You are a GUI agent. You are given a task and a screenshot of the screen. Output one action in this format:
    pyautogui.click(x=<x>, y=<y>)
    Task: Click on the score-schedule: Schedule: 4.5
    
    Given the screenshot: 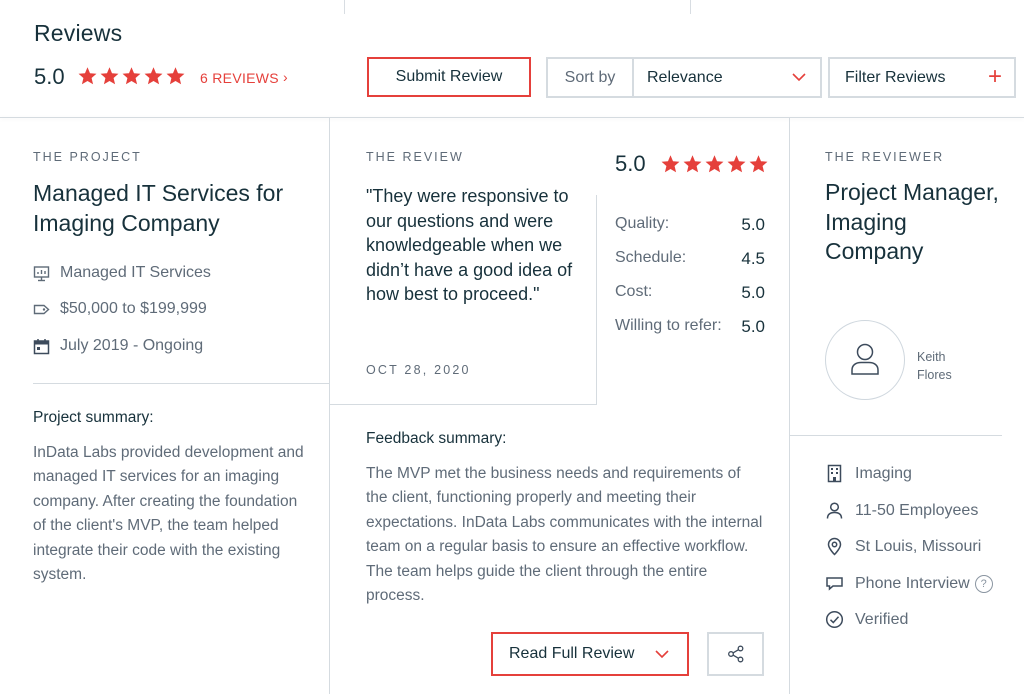 What is the action you would take?
    pyautogui.click(x=690, y=259)
    